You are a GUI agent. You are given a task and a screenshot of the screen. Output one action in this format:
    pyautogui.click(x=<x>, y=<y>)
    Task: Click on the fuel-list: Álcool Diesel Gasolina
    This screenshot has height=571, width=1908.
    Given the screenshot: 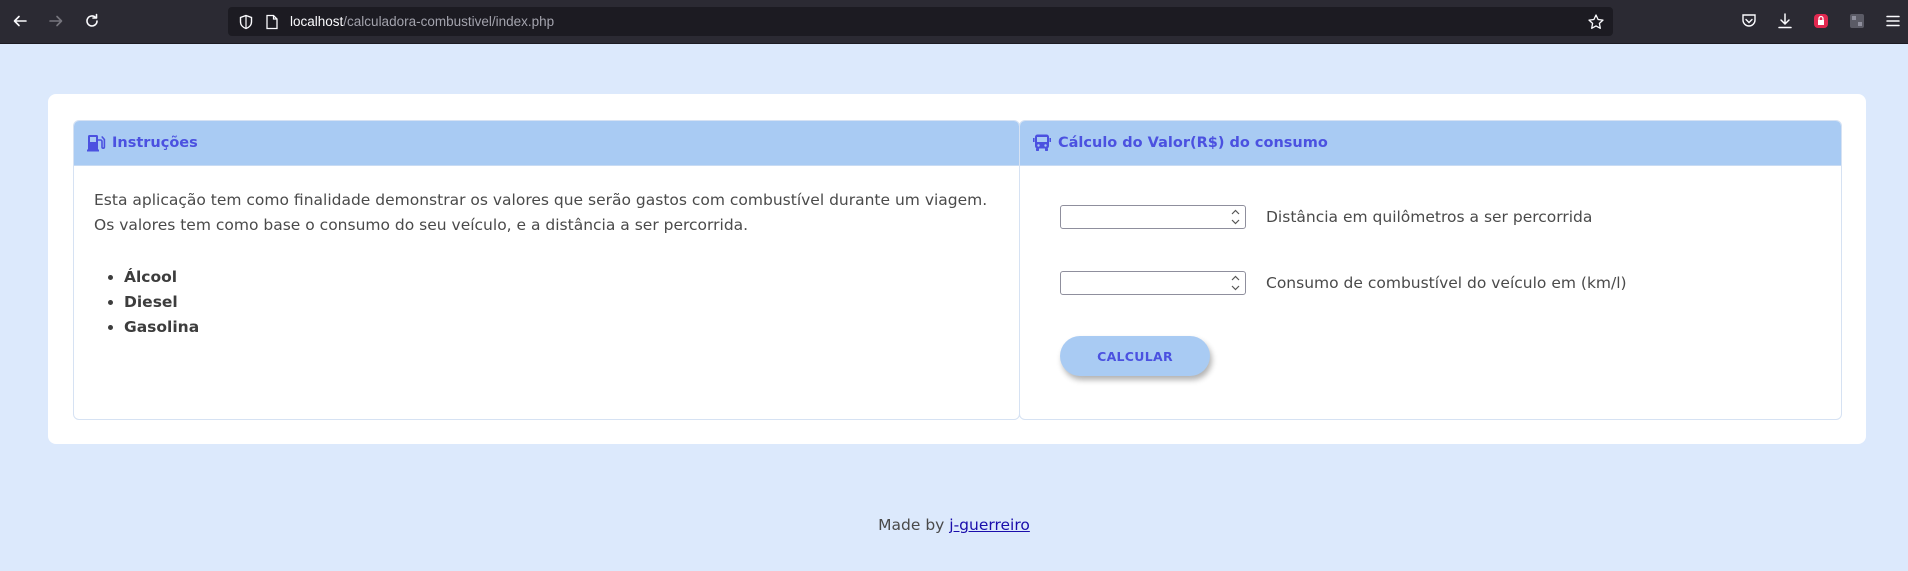 What is the action you would take?
    pyautogui.click(x=546, y=302)
    